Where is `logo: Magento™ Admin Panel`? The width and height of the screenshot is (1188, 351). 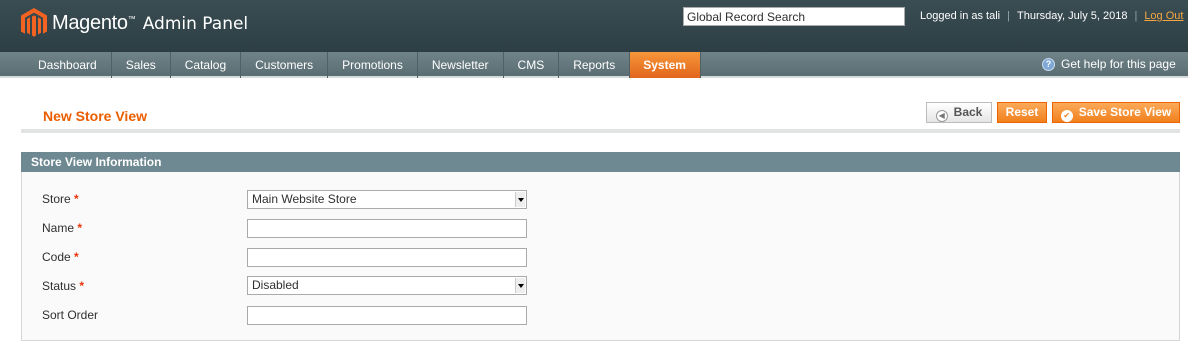 logo: Magento™ Admin Panel is located at coordinates (134, 23).